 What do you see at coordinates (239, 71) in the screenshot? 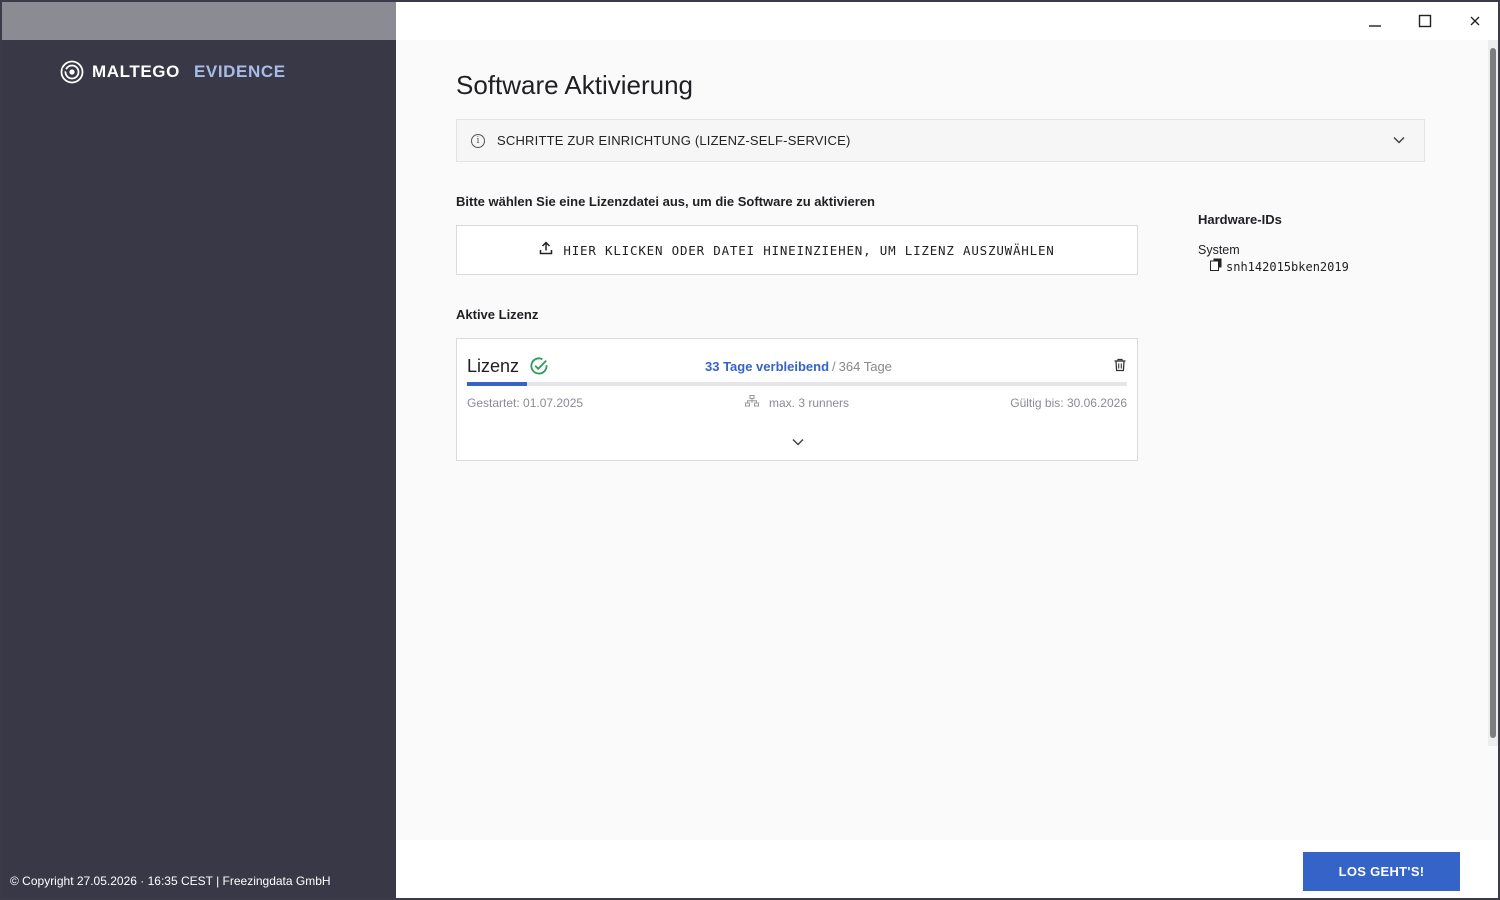
I see `brand-product: EVIDENCE` at bounding box center [239, 71].